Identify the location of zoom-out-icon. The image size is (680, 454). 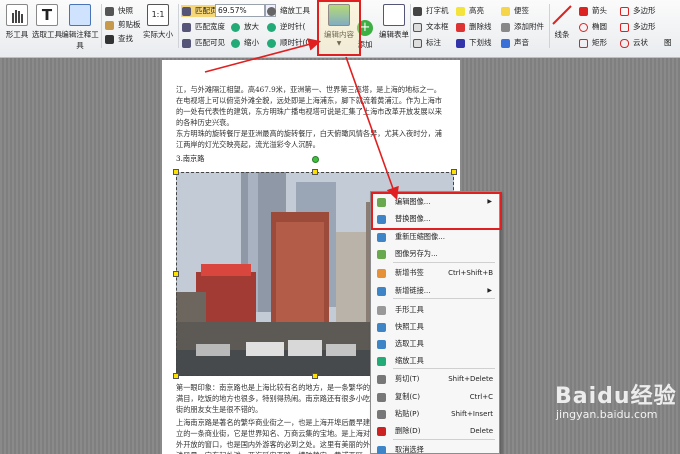
(235, 43).